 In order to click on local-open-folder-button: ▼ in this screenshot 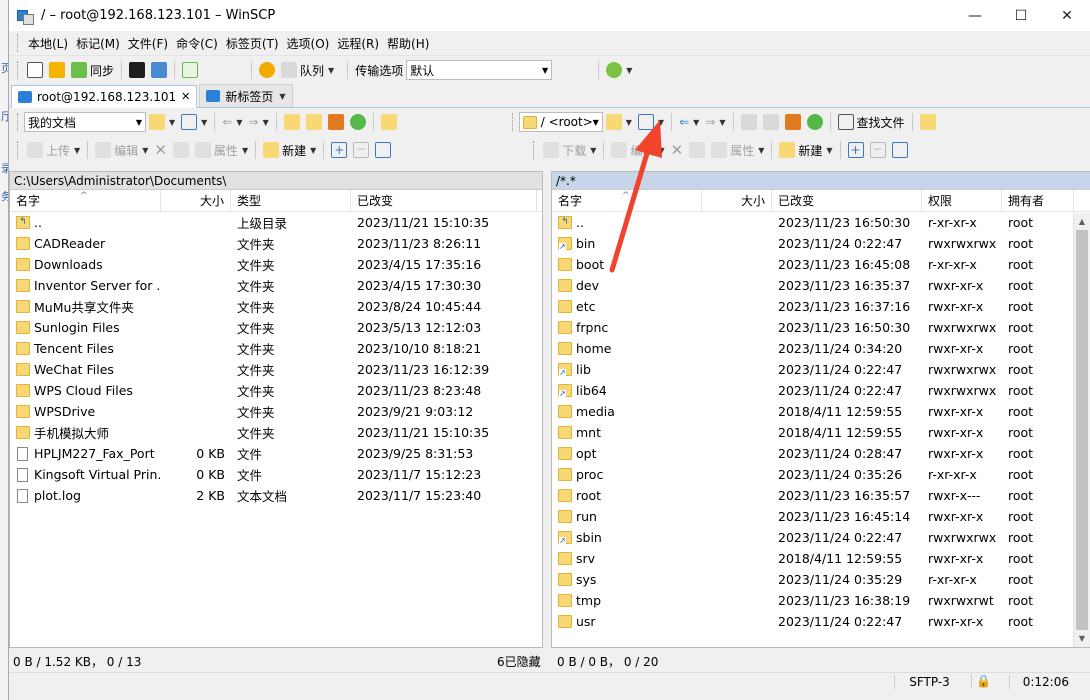, I will do `click(162, 122)`.